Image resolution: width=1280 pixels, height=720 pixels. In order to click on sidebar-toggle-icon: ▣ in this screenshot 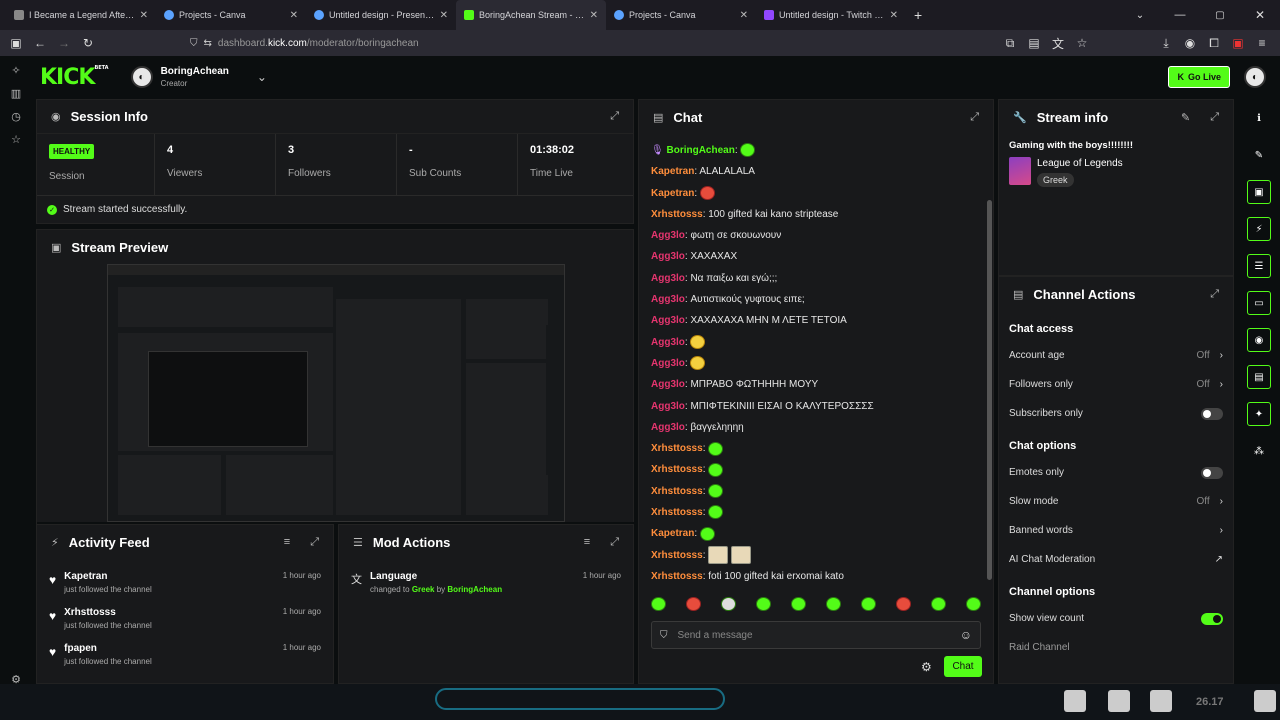, I will do `click(16, 43)`.